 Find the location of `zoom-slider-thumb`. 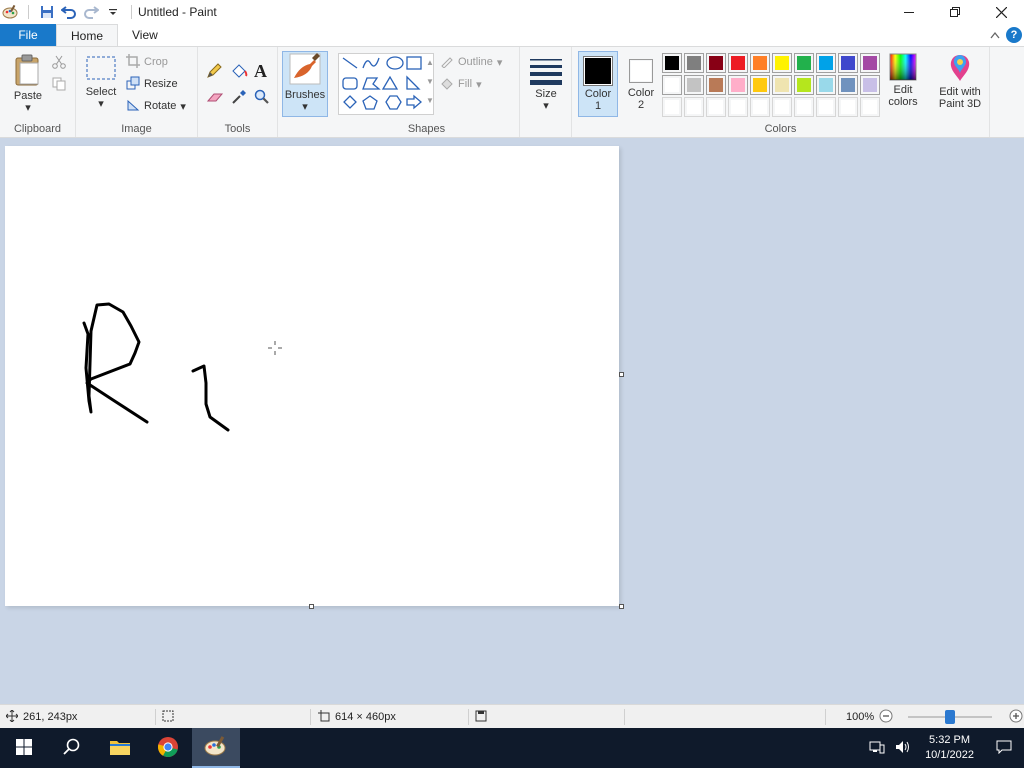

zoom-slider-thumb is located at coordinates (950, 717).